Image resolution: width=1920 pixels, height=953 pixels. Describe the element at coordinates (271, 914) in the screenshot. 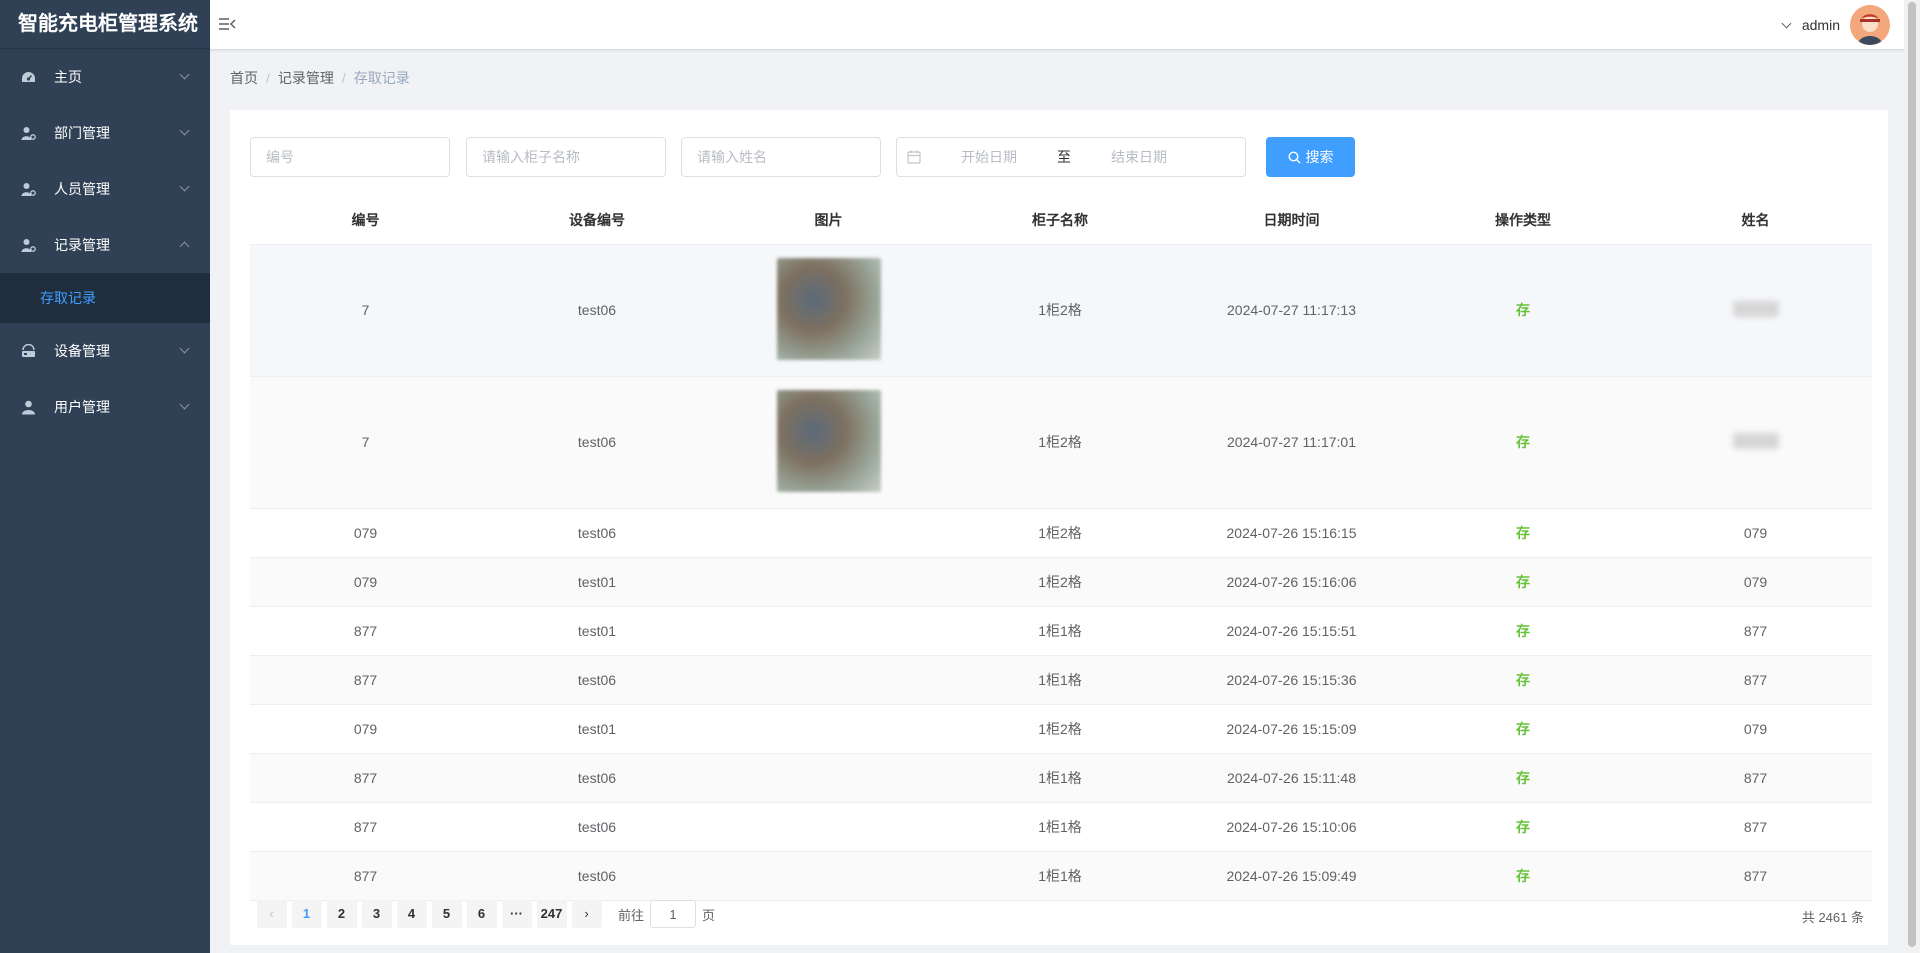

I see `prev-page-button: ‹` at that location.